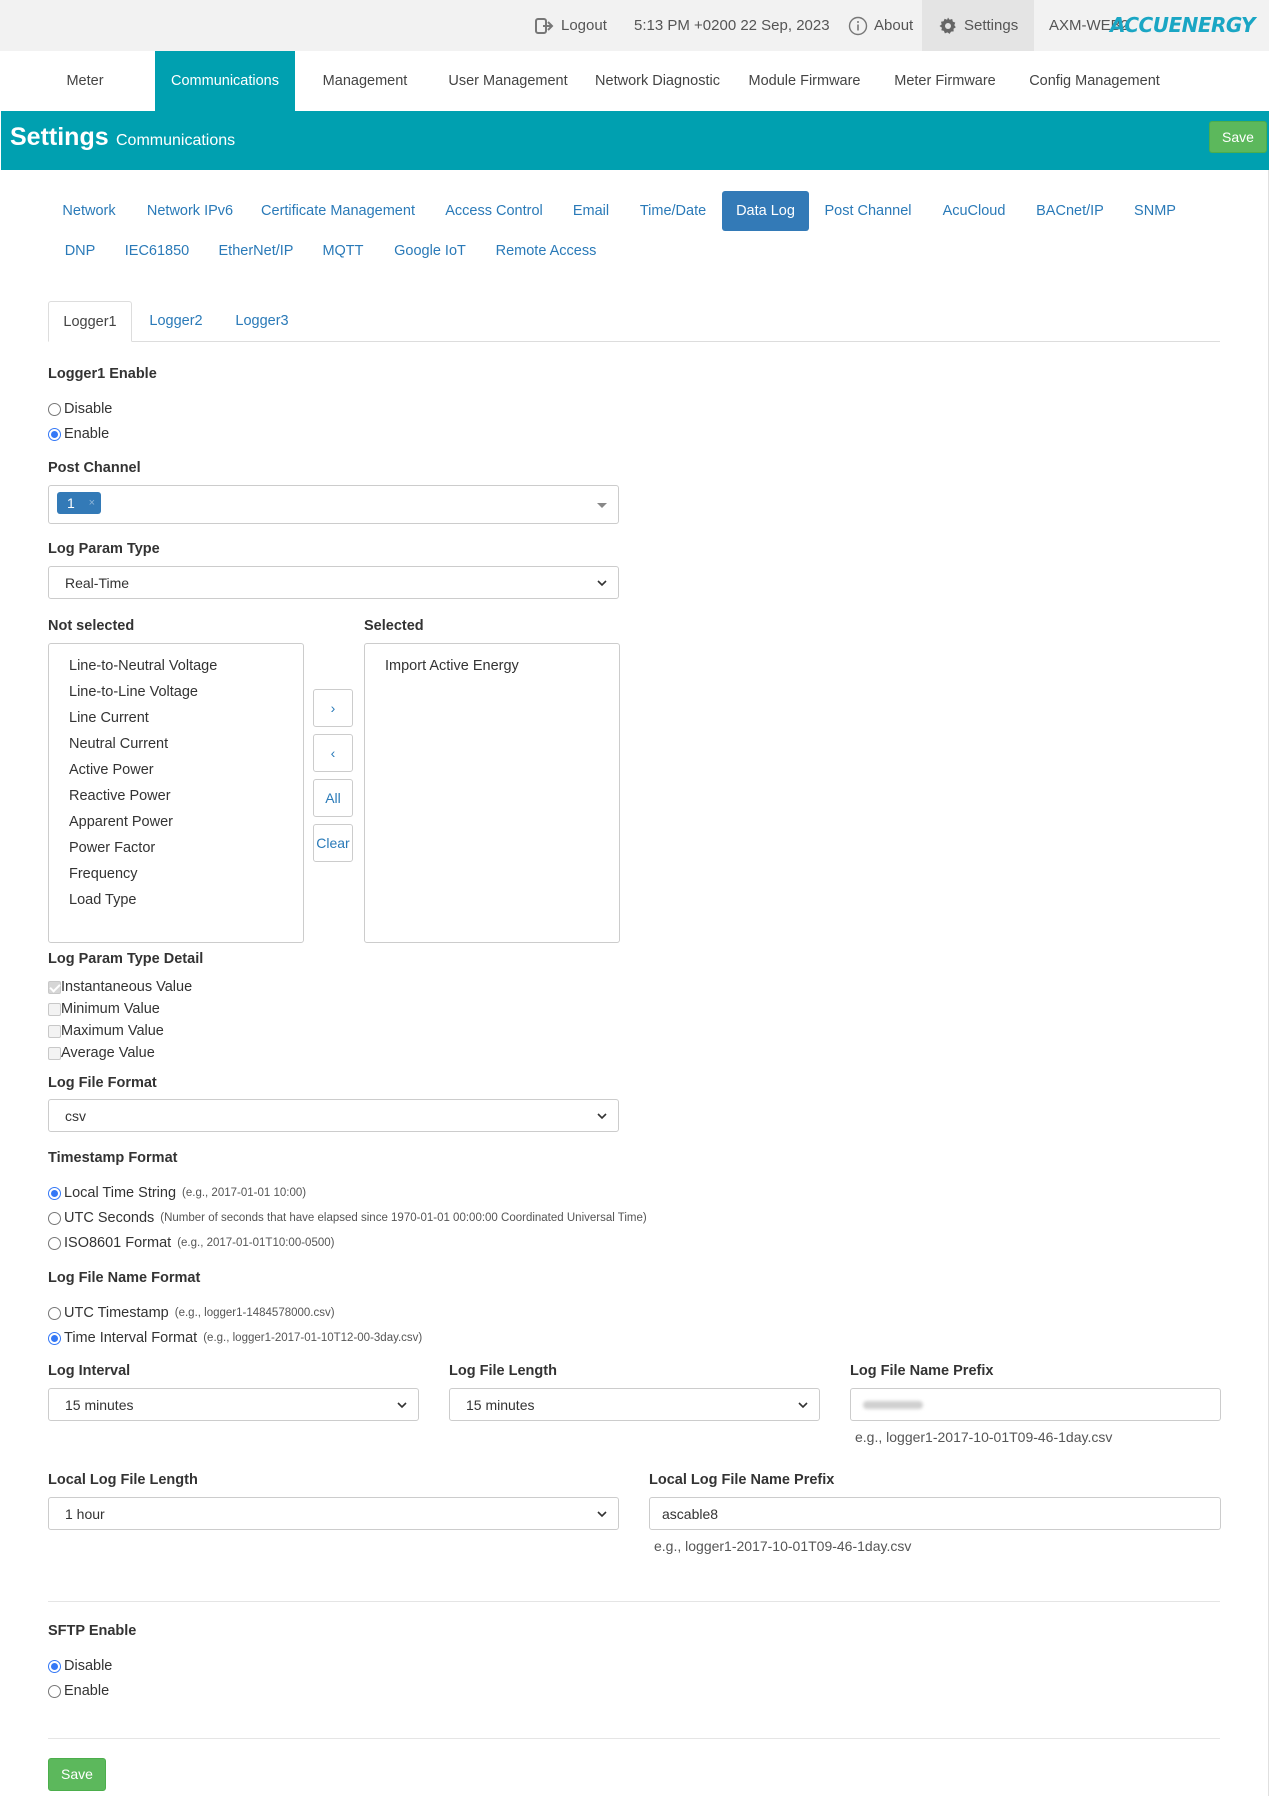  I want to click on move-left-button: ‹, so click(333, 753).